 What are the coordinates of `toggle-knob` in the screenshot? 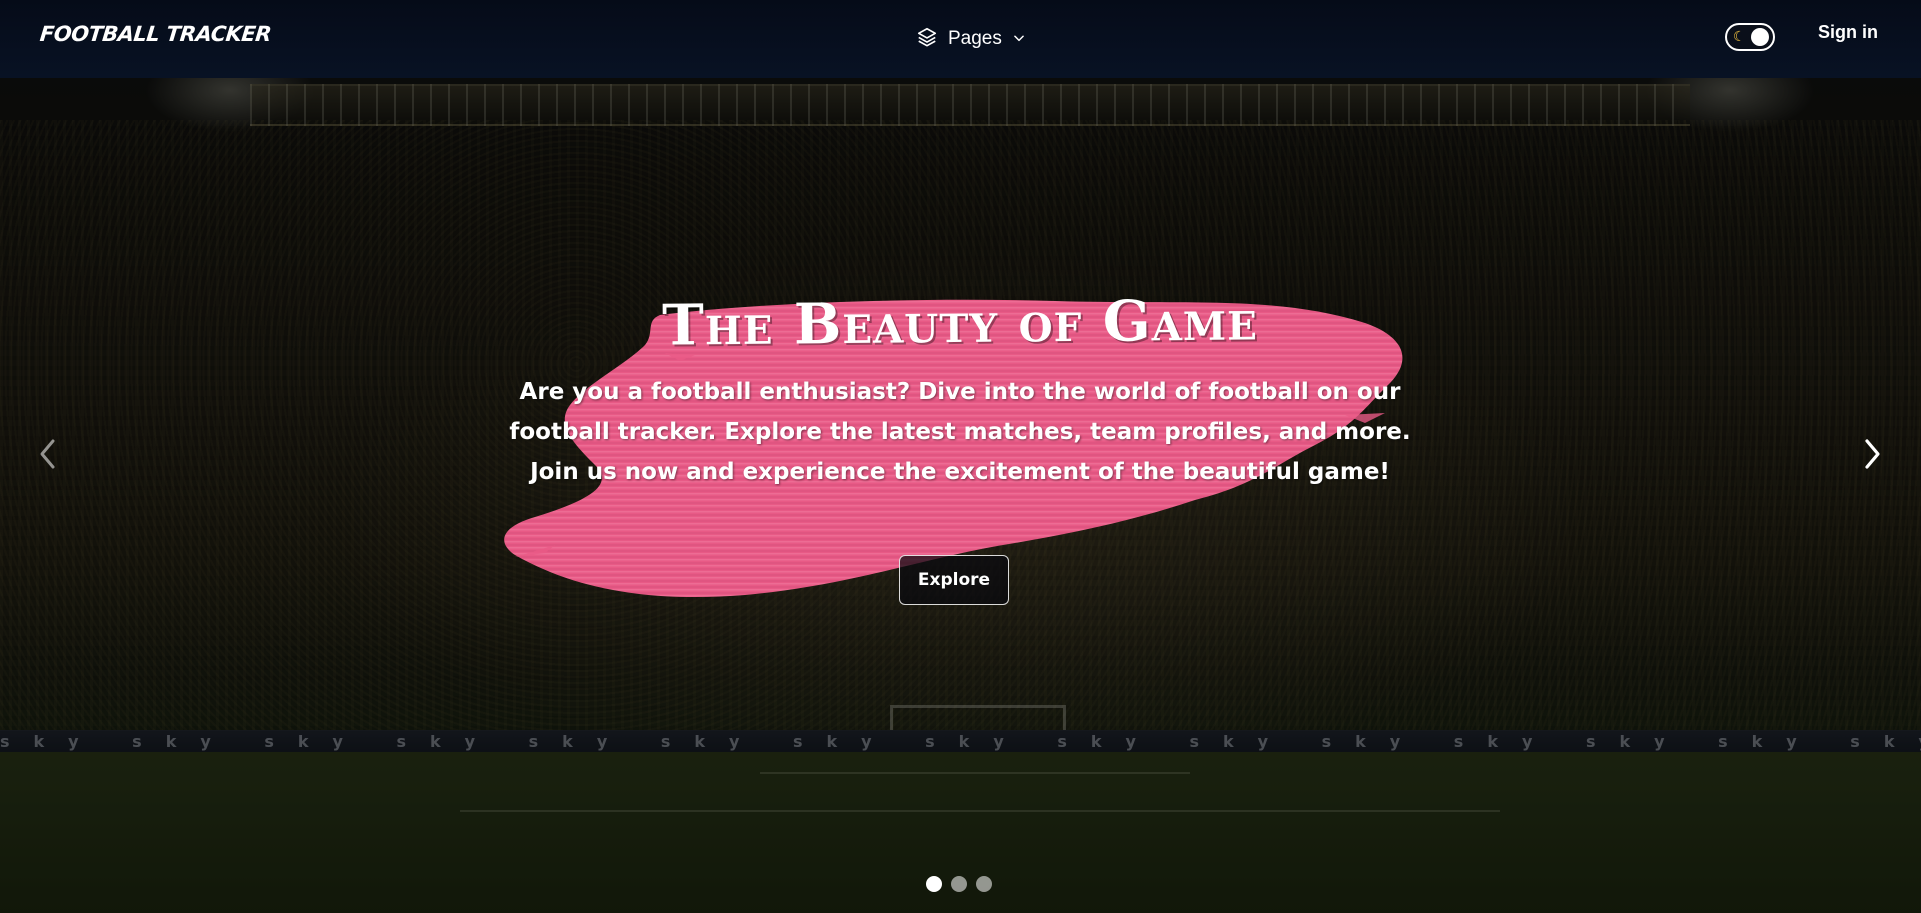 It's located at (1760, 37).